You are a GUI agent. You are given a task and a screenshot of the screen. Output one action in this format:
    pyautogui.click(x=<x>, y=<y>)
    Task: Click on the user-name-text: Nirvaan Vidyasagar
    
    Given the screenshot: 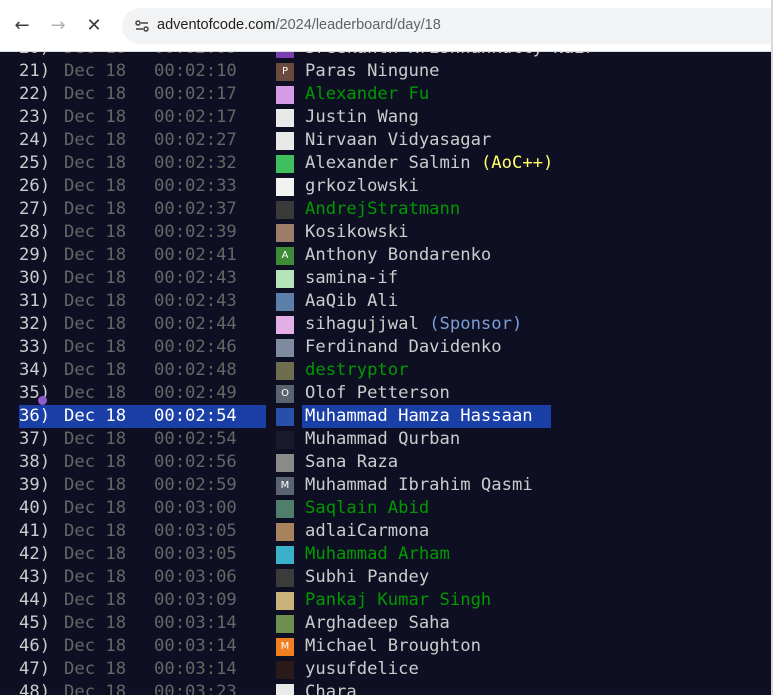 What is the action you would take?
    pyautogui.click(x=398, y=140)
    